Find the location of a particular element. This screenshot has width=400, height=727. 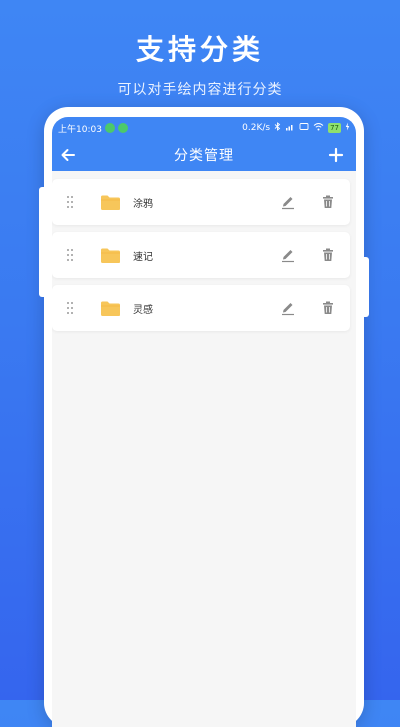

toolbar: 分类管理 is located at coordinates (204, 155).